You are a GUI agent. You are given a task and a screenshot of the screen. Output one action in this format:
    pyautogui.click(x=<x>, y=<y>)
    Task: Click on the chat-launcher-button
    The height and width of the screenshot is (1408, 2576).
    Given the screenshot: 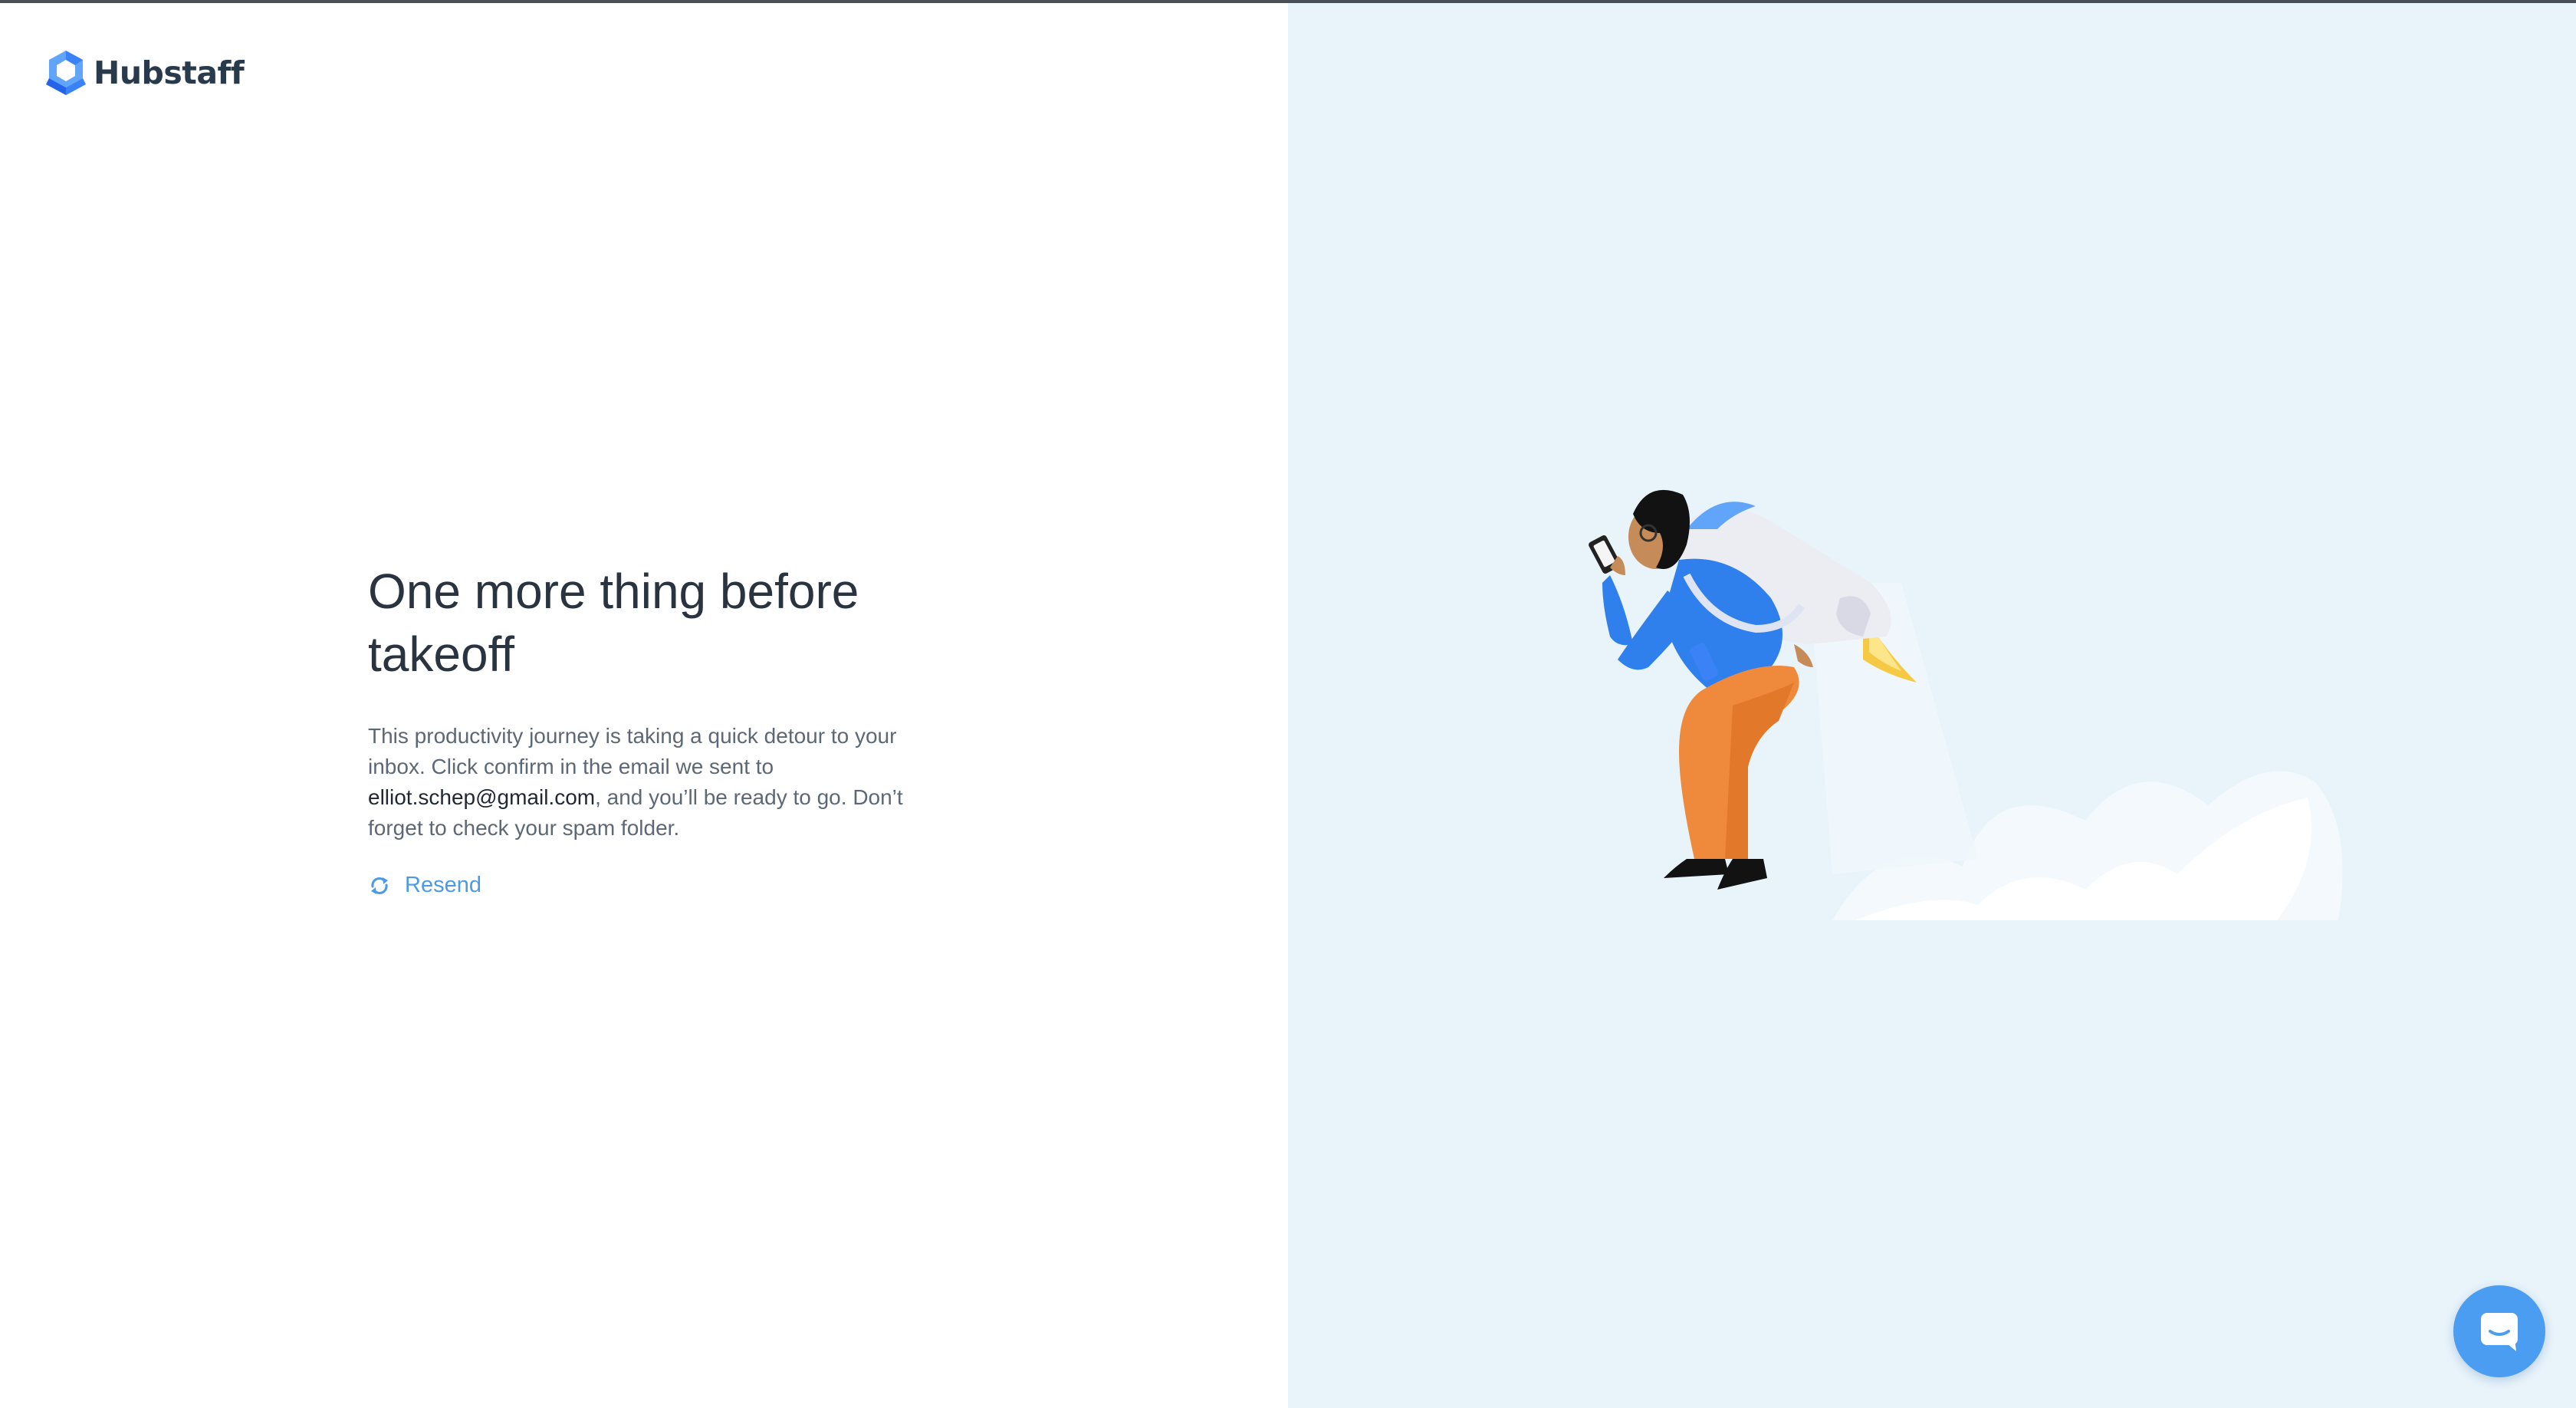 What is the action you would take?
    pyautogui.click(x=2499, y=1331)
    